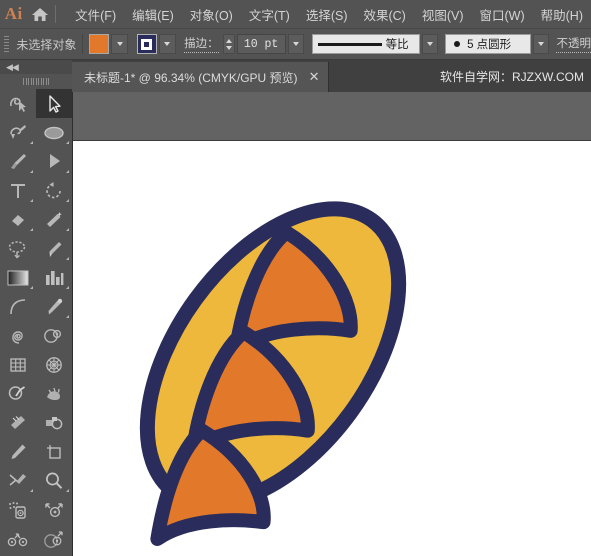  I want to click on tool-lasso, so click(18, 248).